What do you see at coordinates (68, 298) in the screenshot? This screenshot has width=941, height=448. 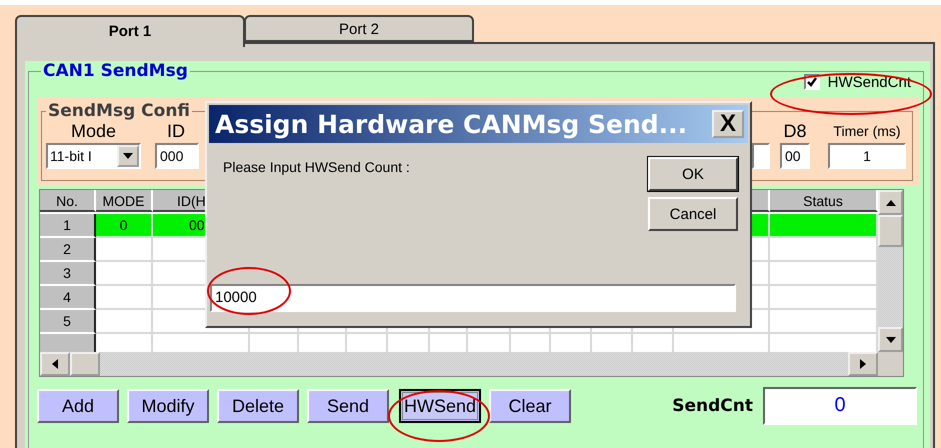 I see `row-number: 4` at bounding box center [68, 298].